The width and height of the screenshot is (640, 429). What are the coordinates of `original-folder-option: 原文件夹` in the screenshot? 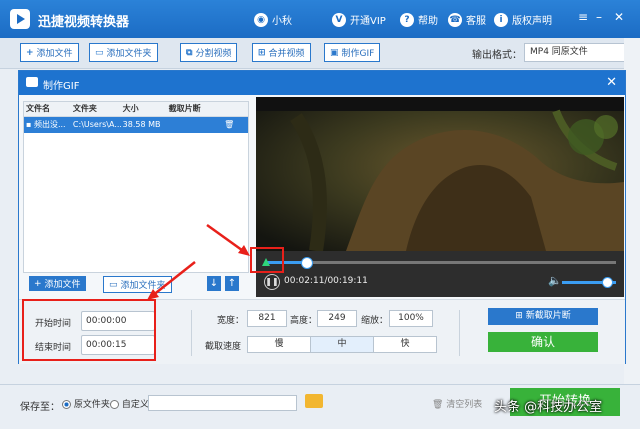 It's located at (86, 403).